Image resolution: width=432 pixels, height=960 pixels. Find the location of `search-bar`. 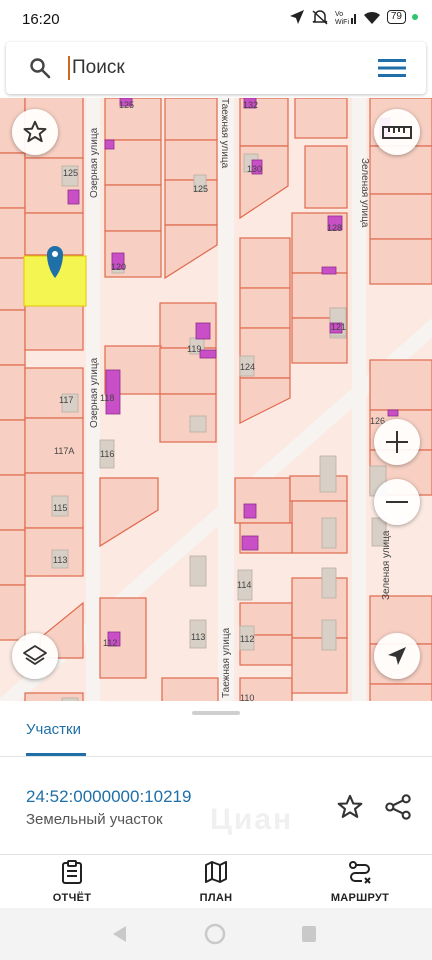

search-bar is located at coordinates (216, 68).